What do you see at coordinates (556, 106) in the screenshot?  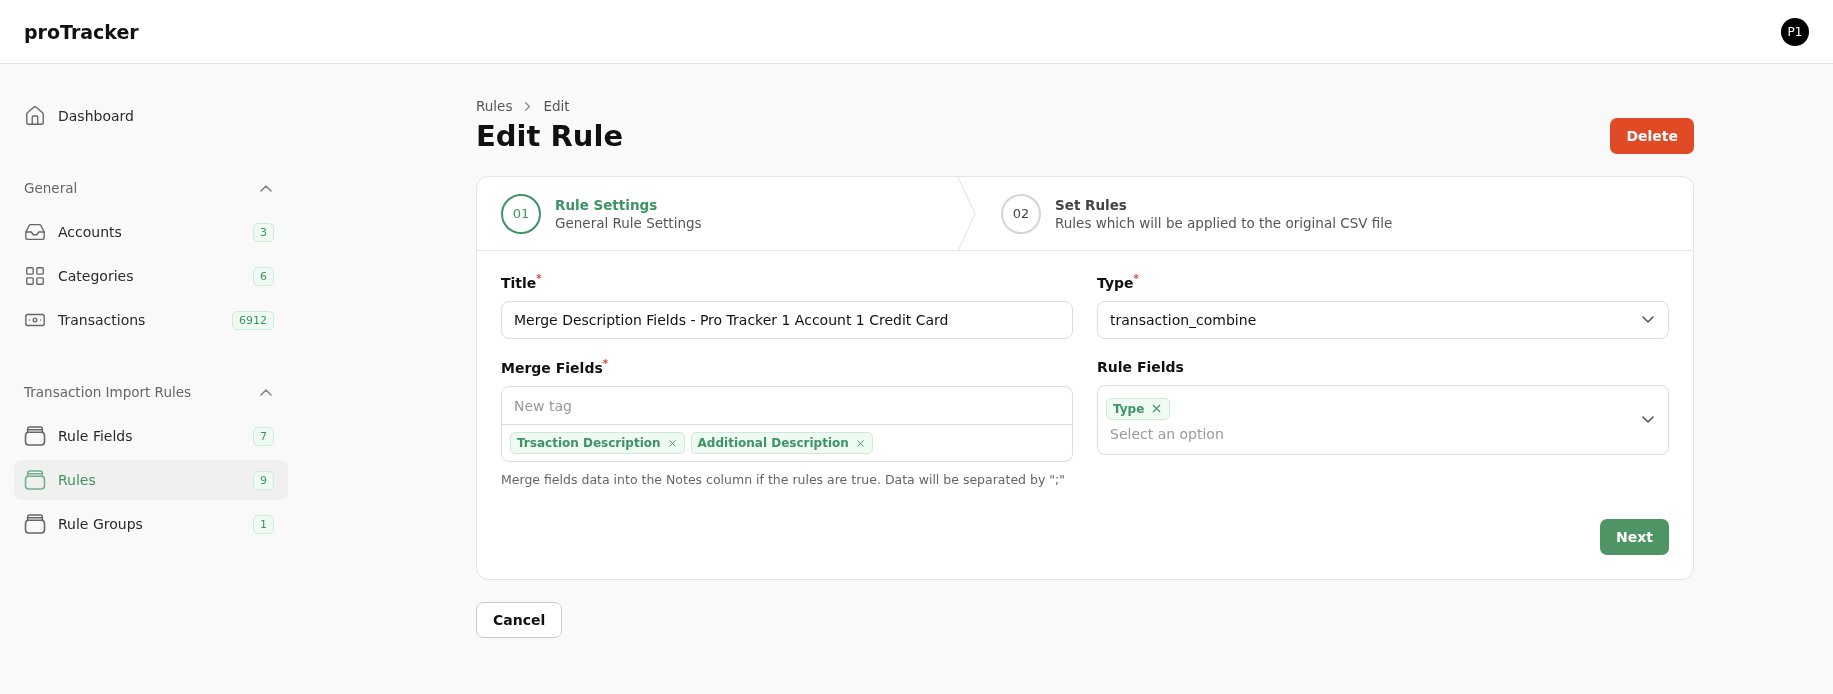 I see `breadcrumb-link: Edit` at bounding box center [556, 106].